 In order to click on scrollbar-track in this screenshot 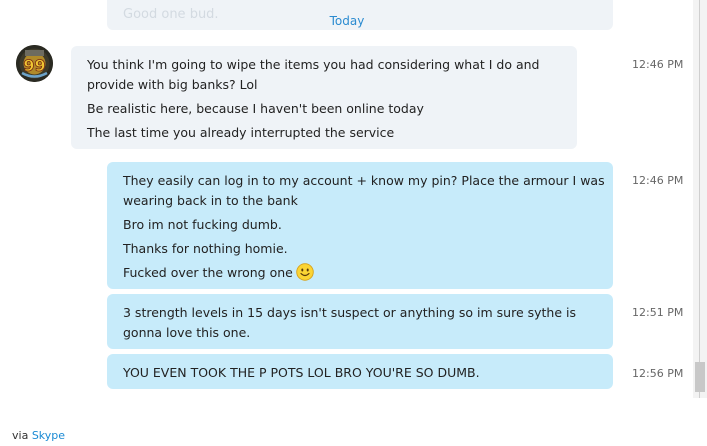, I will do `click(699, 199)`.